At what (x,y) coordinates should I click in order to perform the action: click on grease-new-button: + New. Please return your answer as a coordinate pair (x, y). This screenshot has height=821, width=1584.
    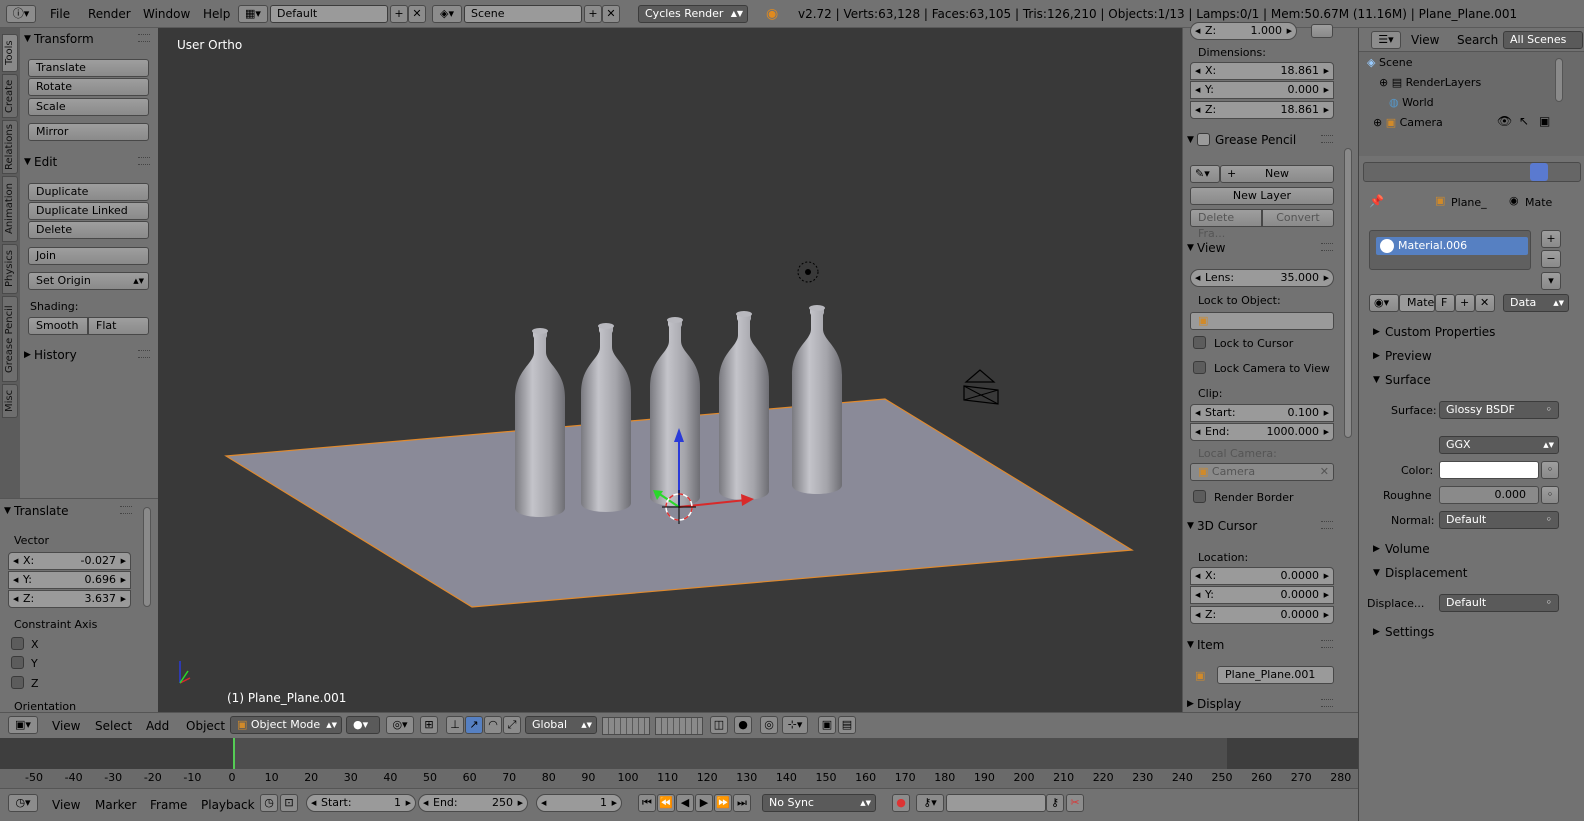
    Looking at the image, I should click on (1277, 174).